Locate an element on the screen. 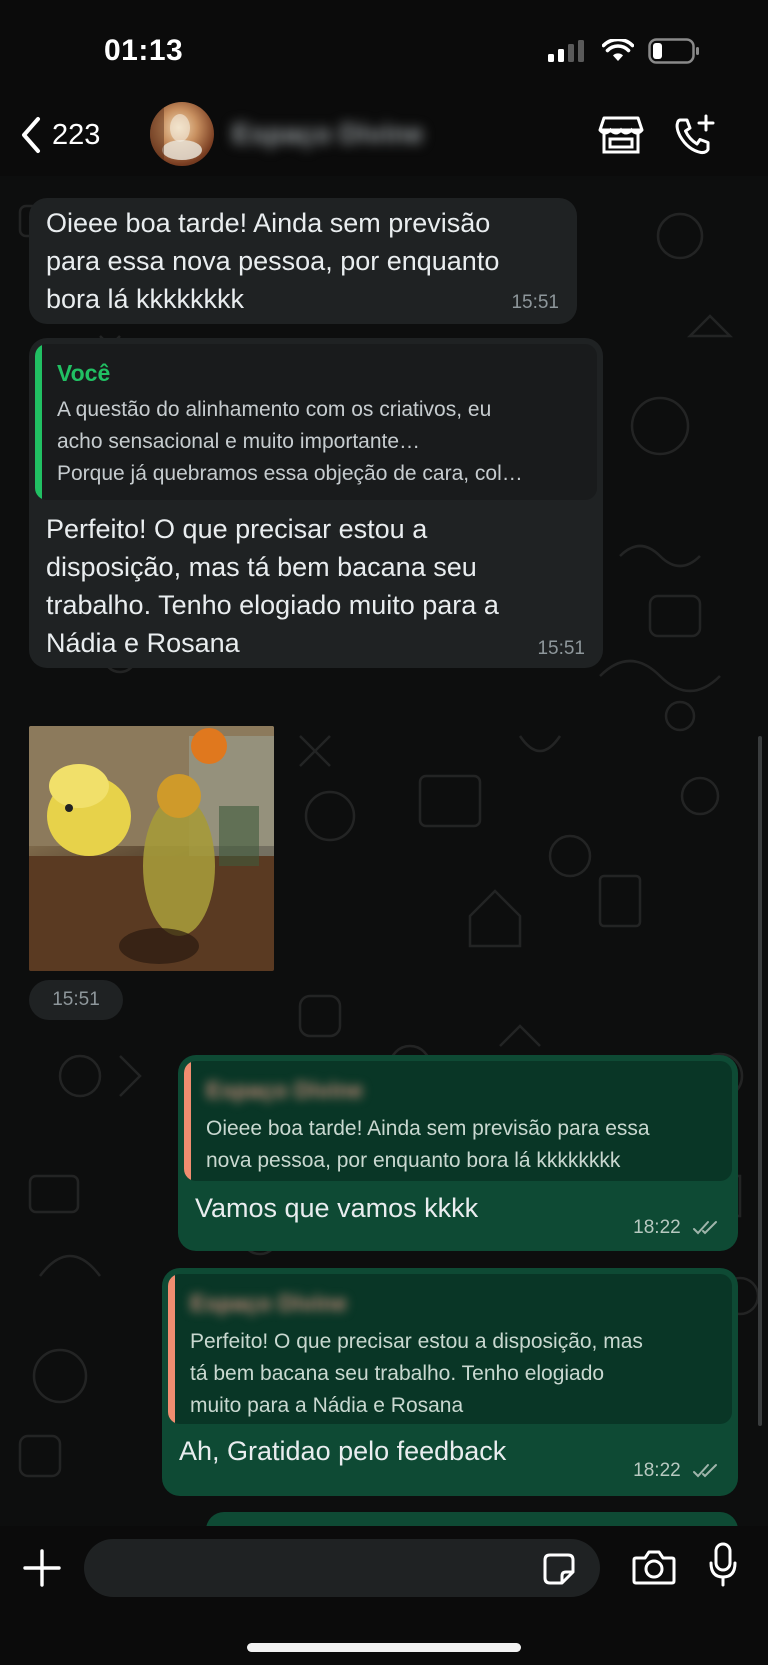 The image size is (768, 1665). home-indicator is located at coordinates (384, 1647).